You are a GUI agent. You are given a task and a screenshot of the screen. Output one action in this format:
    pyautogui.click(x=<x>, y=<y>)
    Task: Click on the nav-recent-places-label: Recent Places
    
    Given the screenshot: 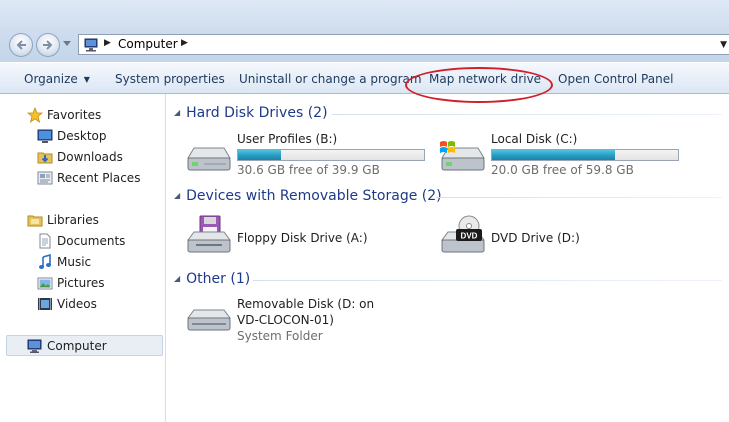 What is the action you would take?
    pyautogui.click(x=99, y=178)
    